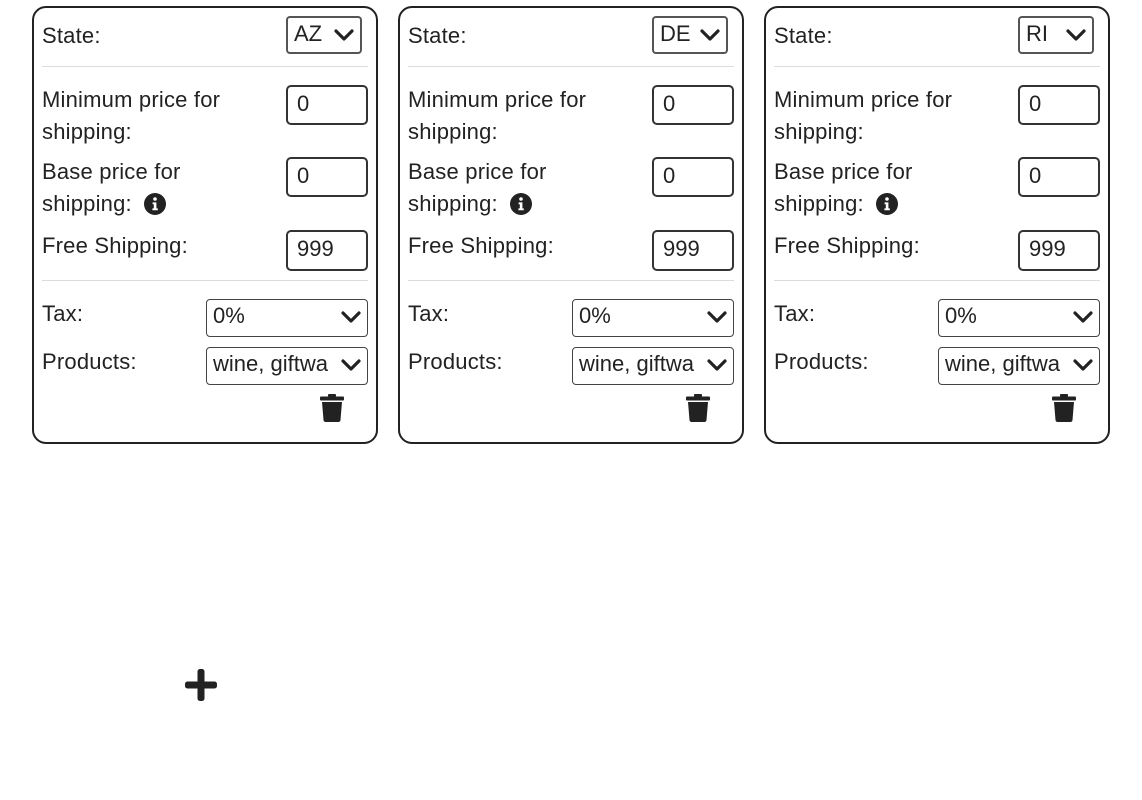 This screenshot has height=800, width=1142. Describe the element at coordinates (675, 33) in the screenshot. I see `state-value: DE` at that location.